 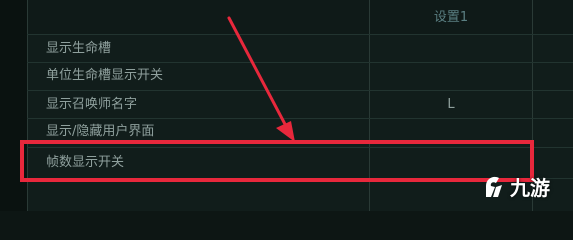 I want to click on watermark-text: 九游, so click(x=530, y=187).